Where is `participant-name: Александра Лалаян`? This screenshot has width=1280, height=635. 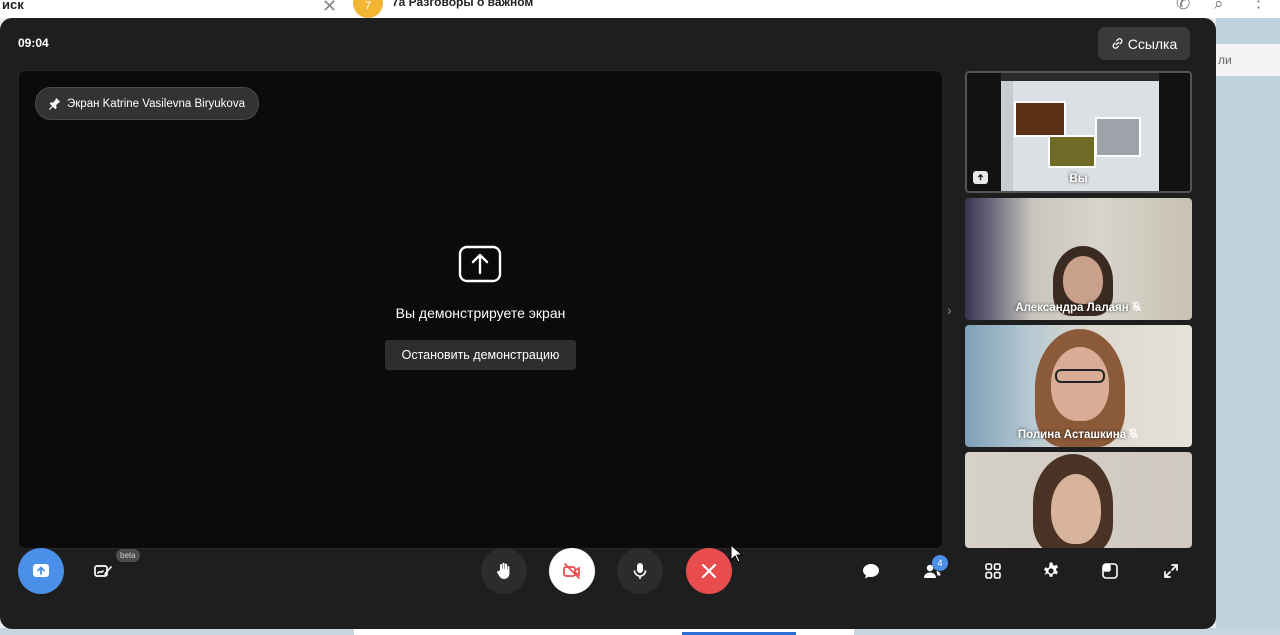 participant-name: Александра Лалаян is located at coordinates (1078, 307).